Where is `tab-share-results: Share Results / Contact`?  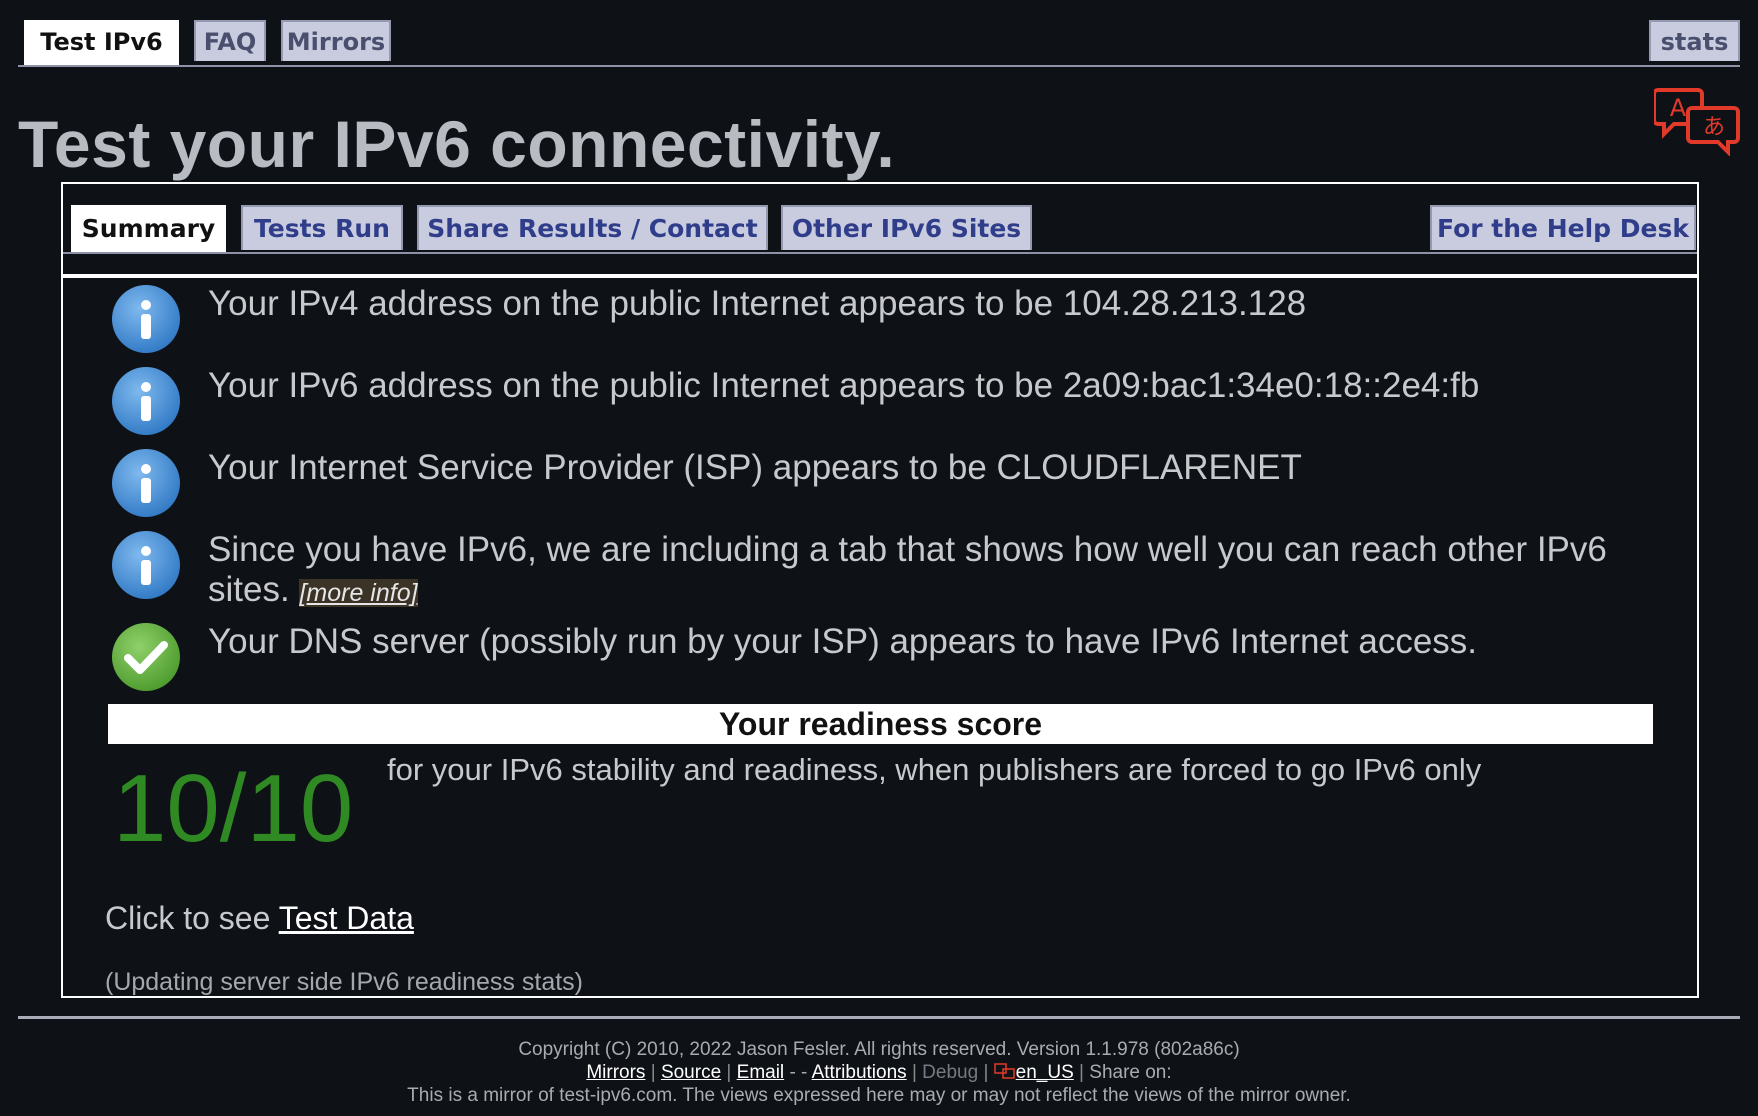 tab-share-results: Share Results / Contact is located at coordinates (592, 227).